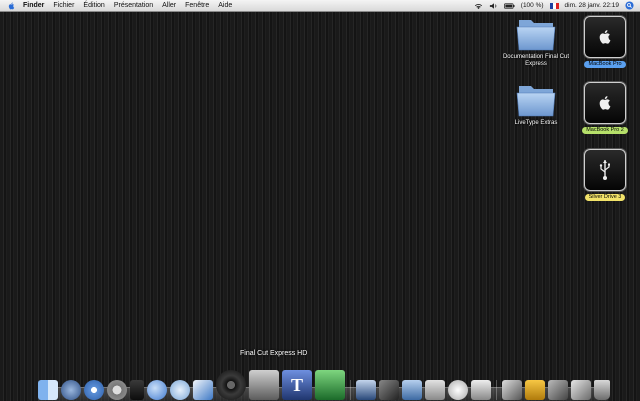 This screenshot has width=640, height=401. I want to click on folder-label: Documentation Final Cut Express, so click(536, 60).